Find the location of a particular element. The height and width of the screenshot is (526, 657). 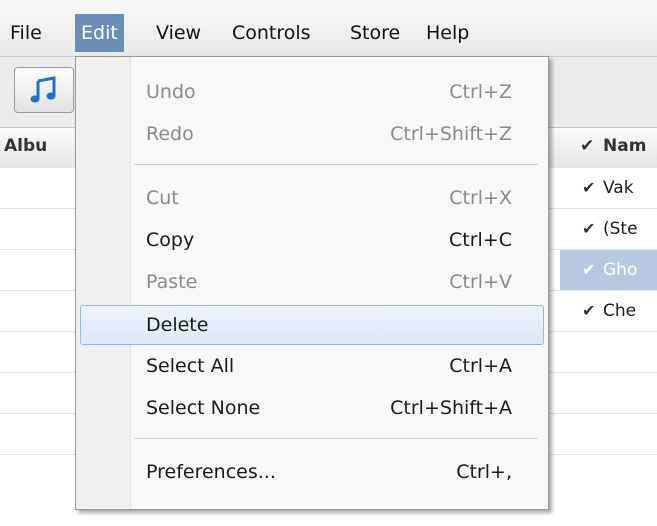

menu-item-preferences: Preferences... Ctrl+, is located at coordinates (312, 472).